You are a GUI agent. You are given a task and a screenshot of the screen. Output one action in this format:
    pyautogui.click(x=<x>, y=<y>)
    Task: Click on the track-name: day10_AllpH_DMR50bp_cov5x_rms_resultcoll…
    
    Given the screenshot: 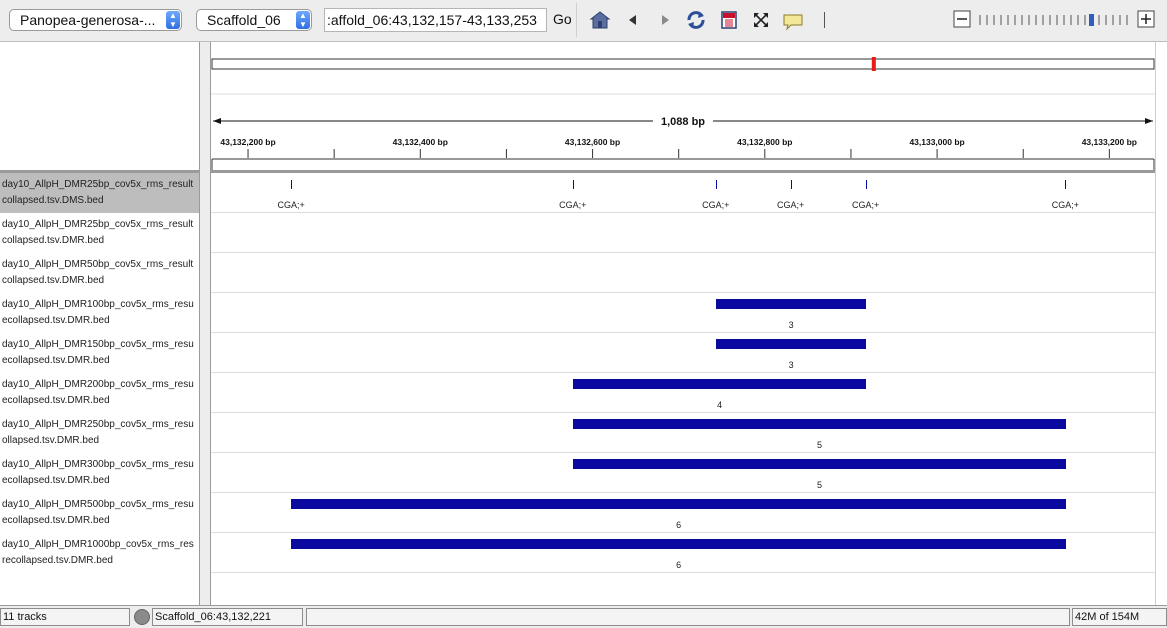 What is the action you would take?
    pyautogui.click(x=99, y=273)
    